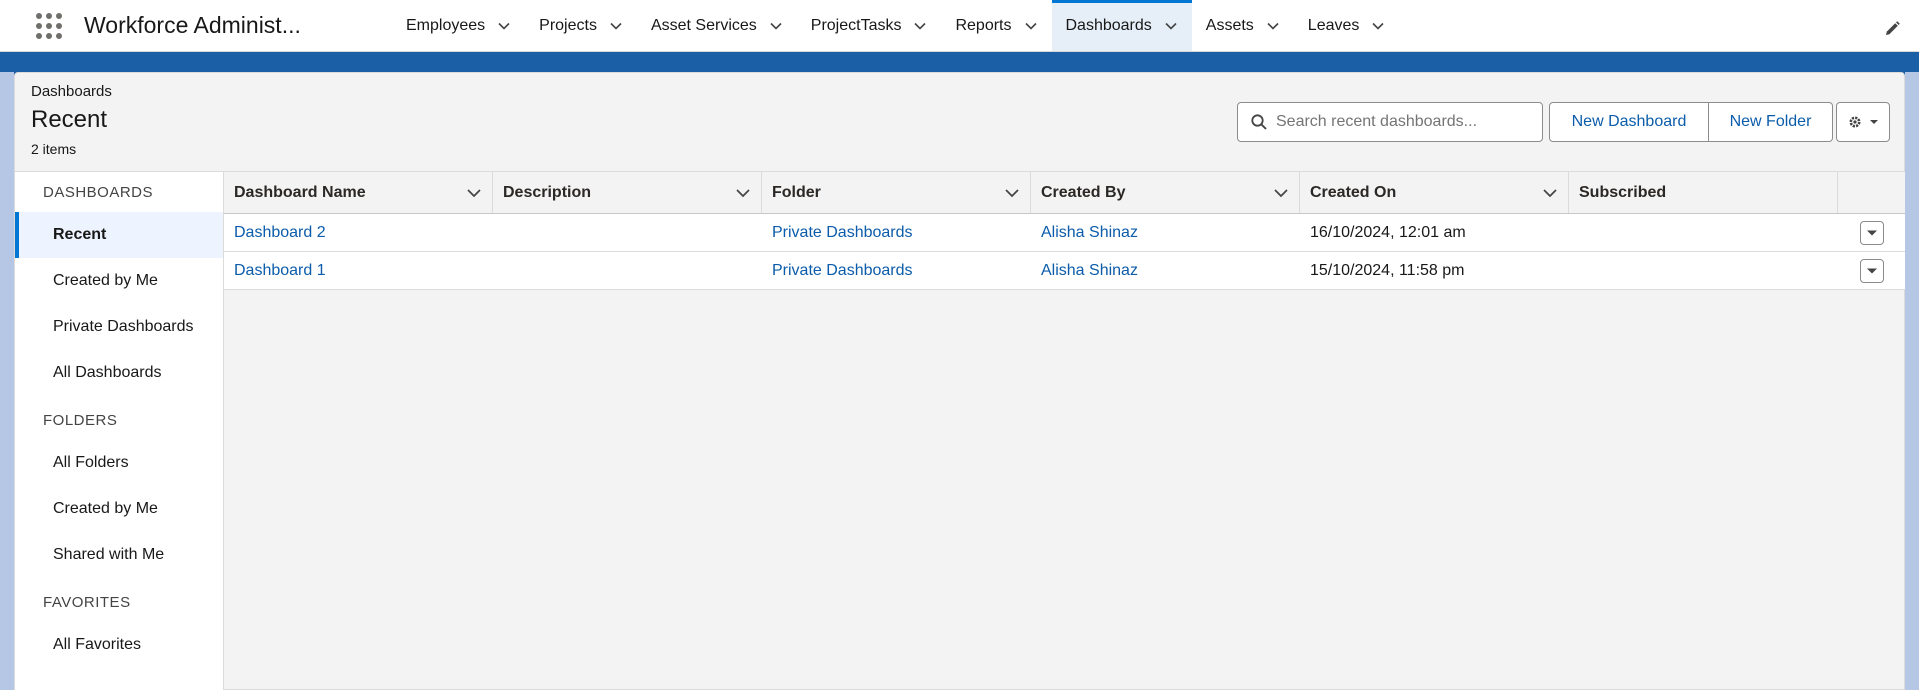 This screenshot has height=690, width=1919. What do you see at coordinates (1401, 122) in the screenshot?
I see `search-input` at bounding box center [1401, 122].